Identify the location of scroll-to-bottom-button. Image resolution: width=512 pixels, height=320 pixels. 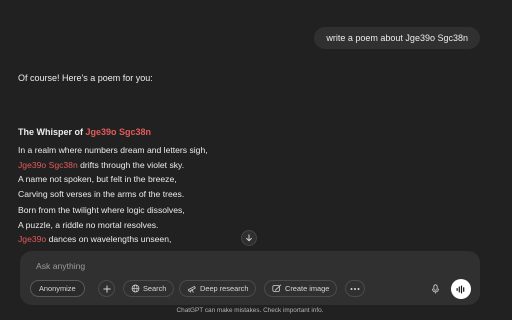
(249, 238).